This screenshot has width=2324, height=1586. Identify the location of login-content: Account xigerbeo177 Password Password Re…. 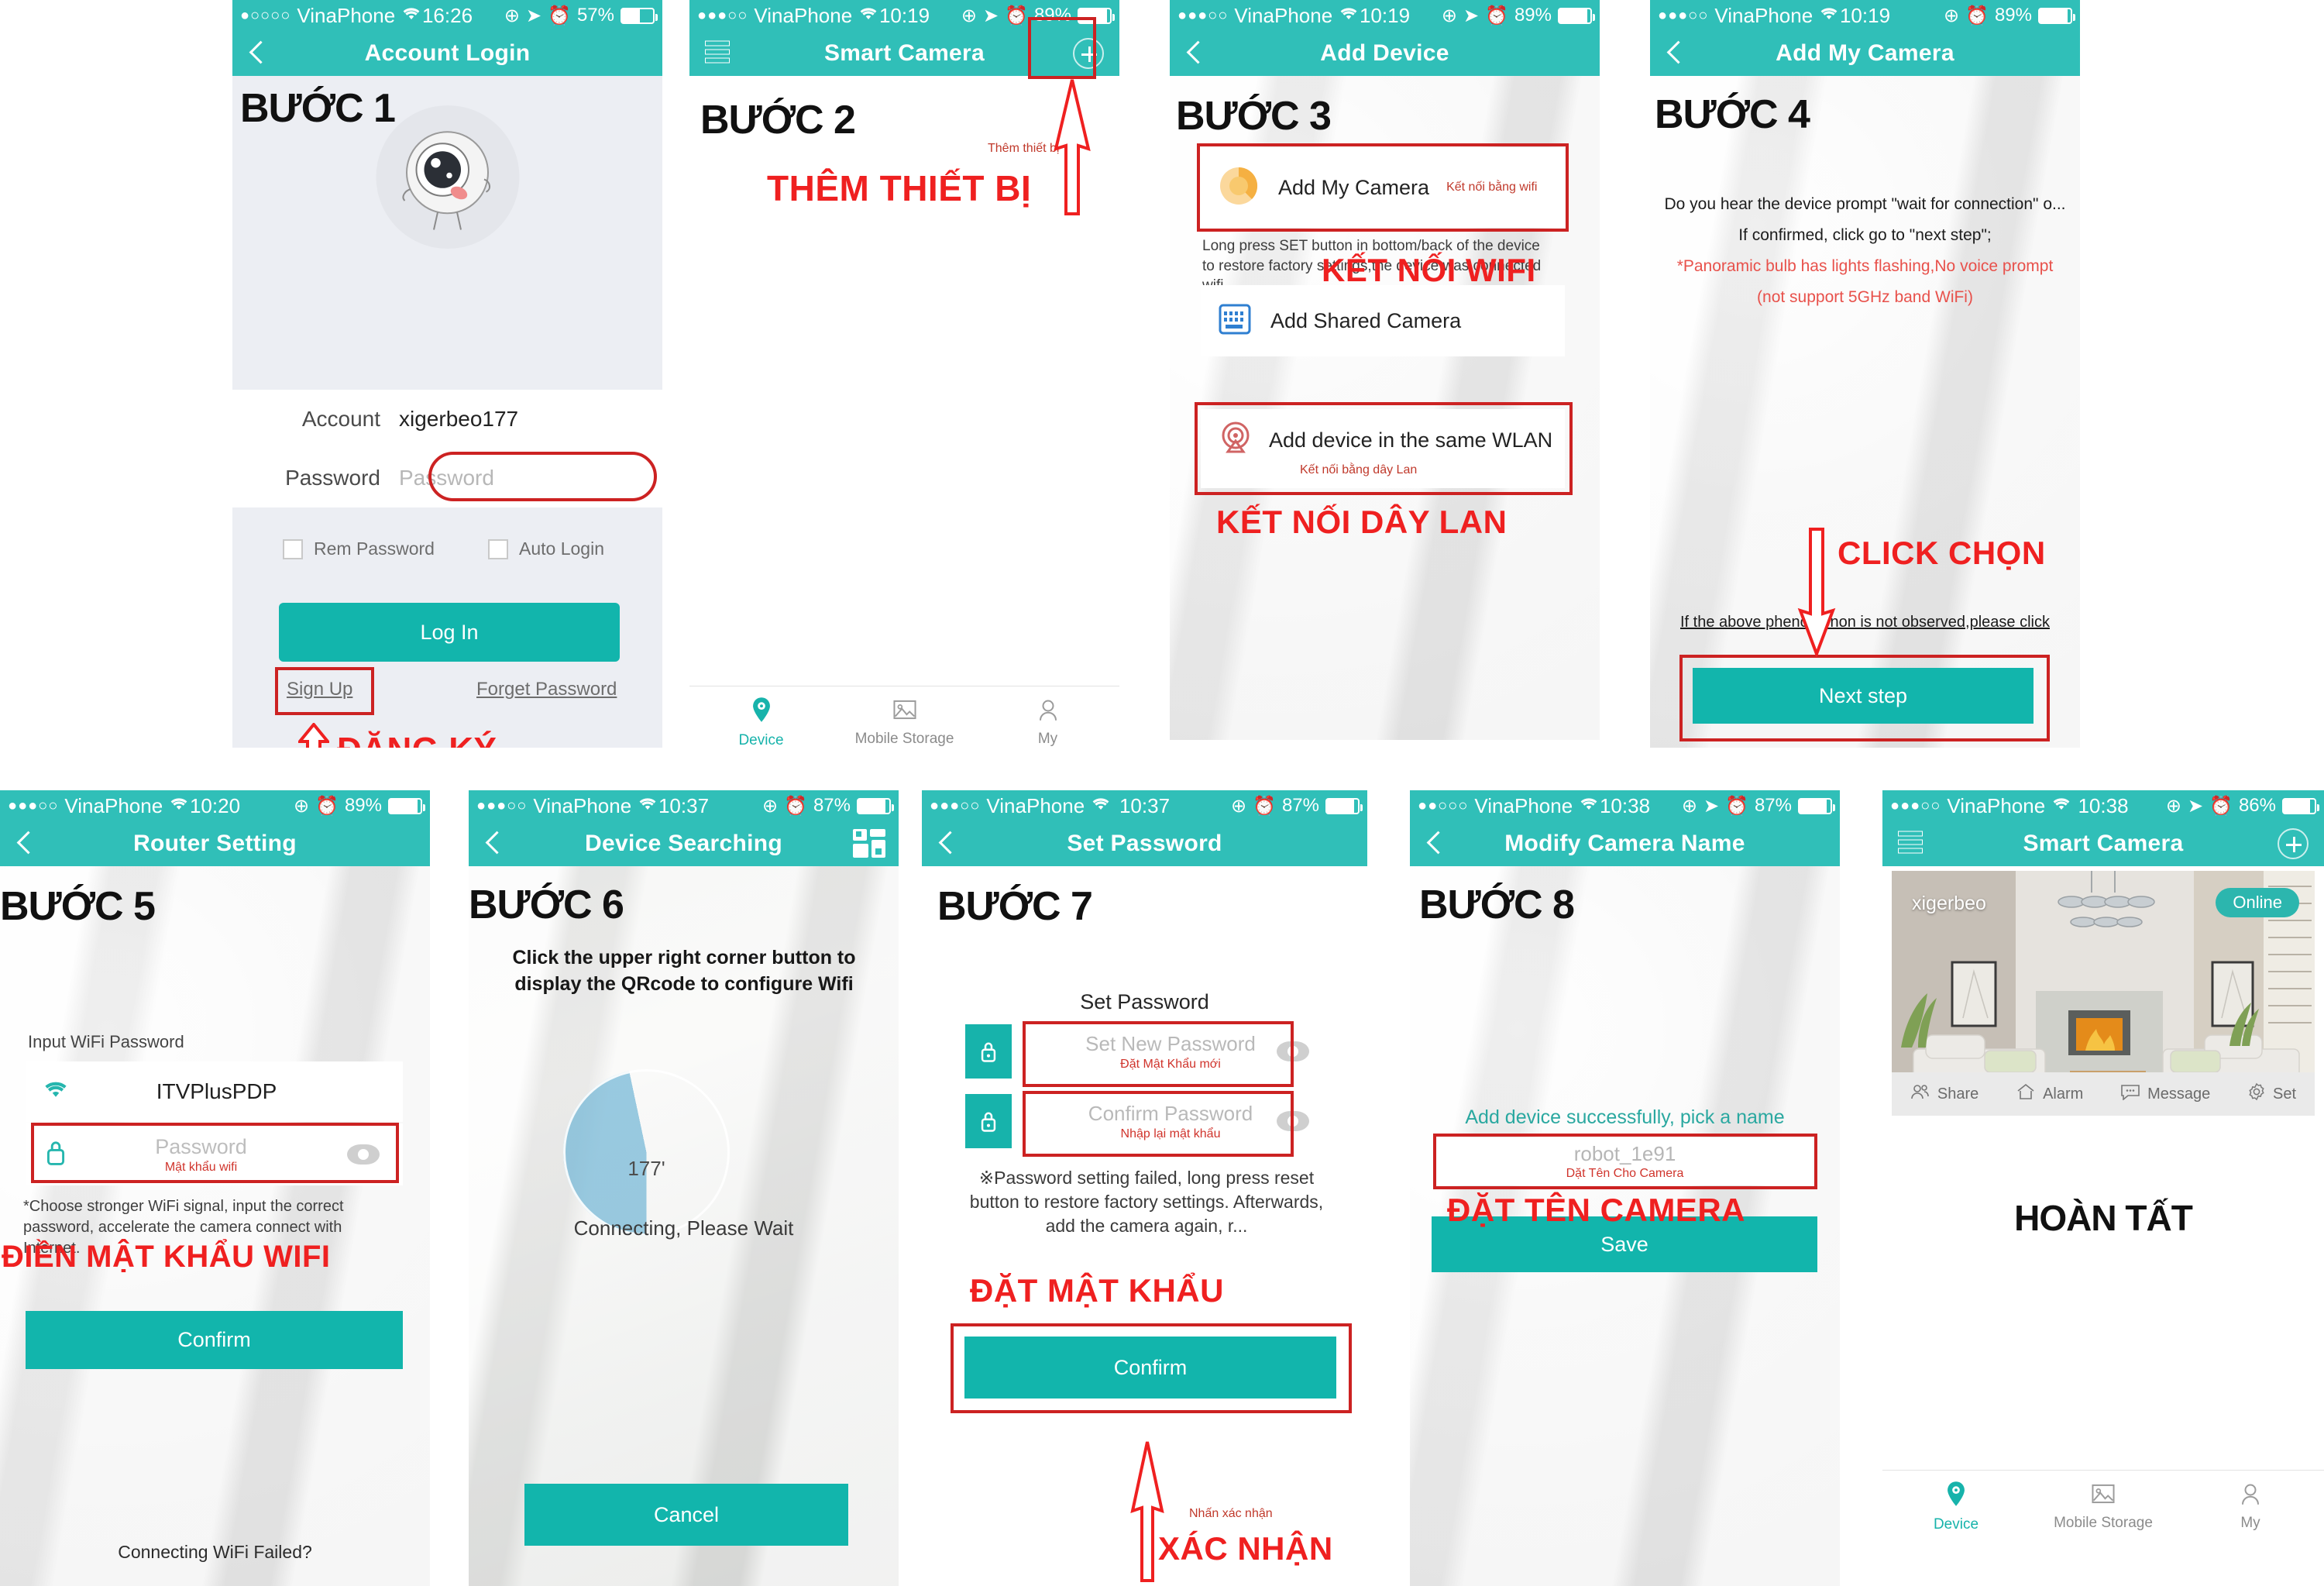
(447, 412).